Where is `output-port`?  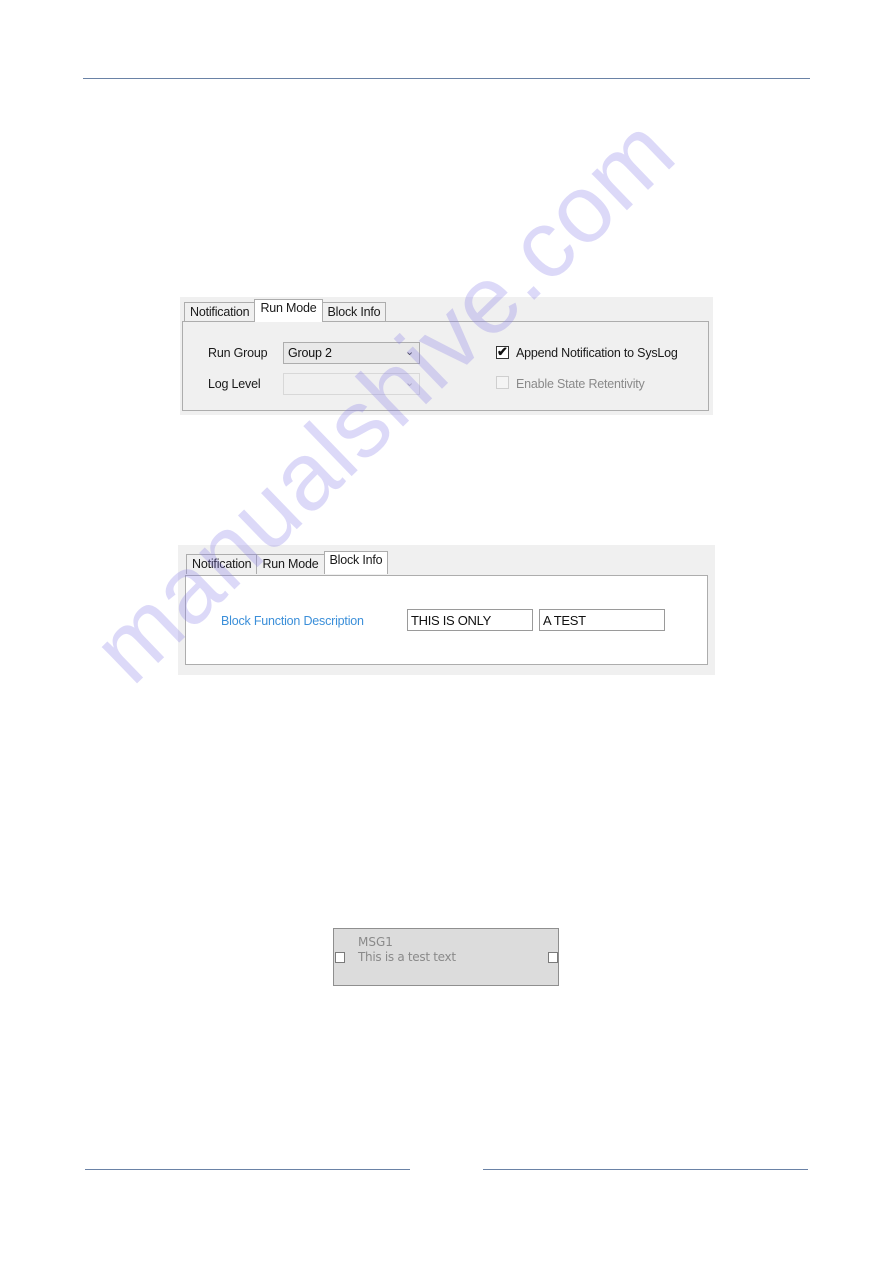 output-port is located at coordinates (553, 957).